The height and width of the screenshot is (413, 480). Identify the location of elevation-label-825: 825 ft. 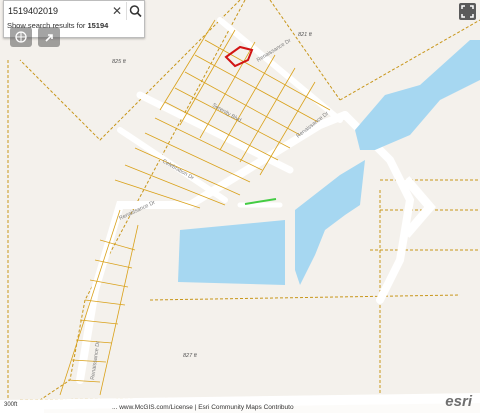
(119, 62).